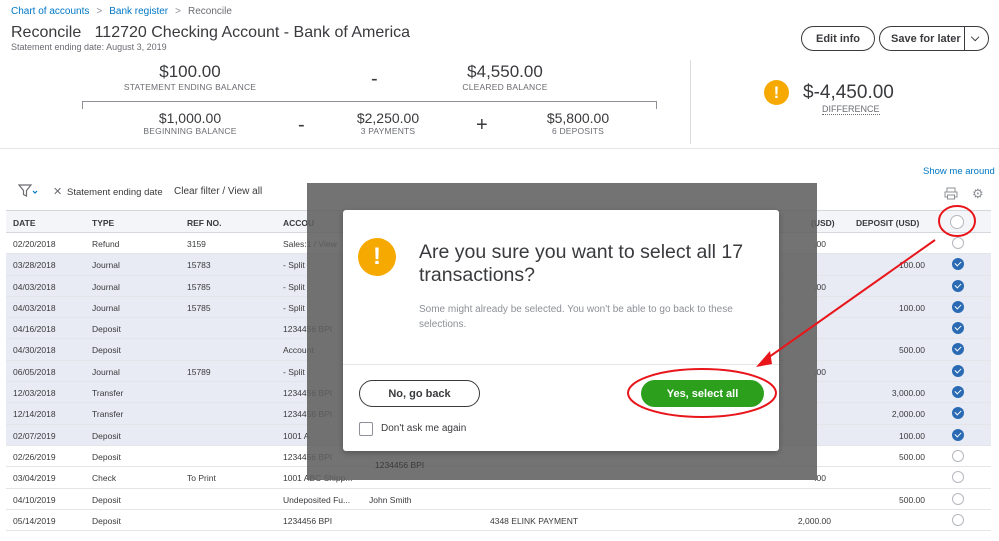 This screenshot has height=541, width=999. Describe the element at coordinates (702, 393) in the screenshot. I see `annotation-circle-yes-button` at that location.